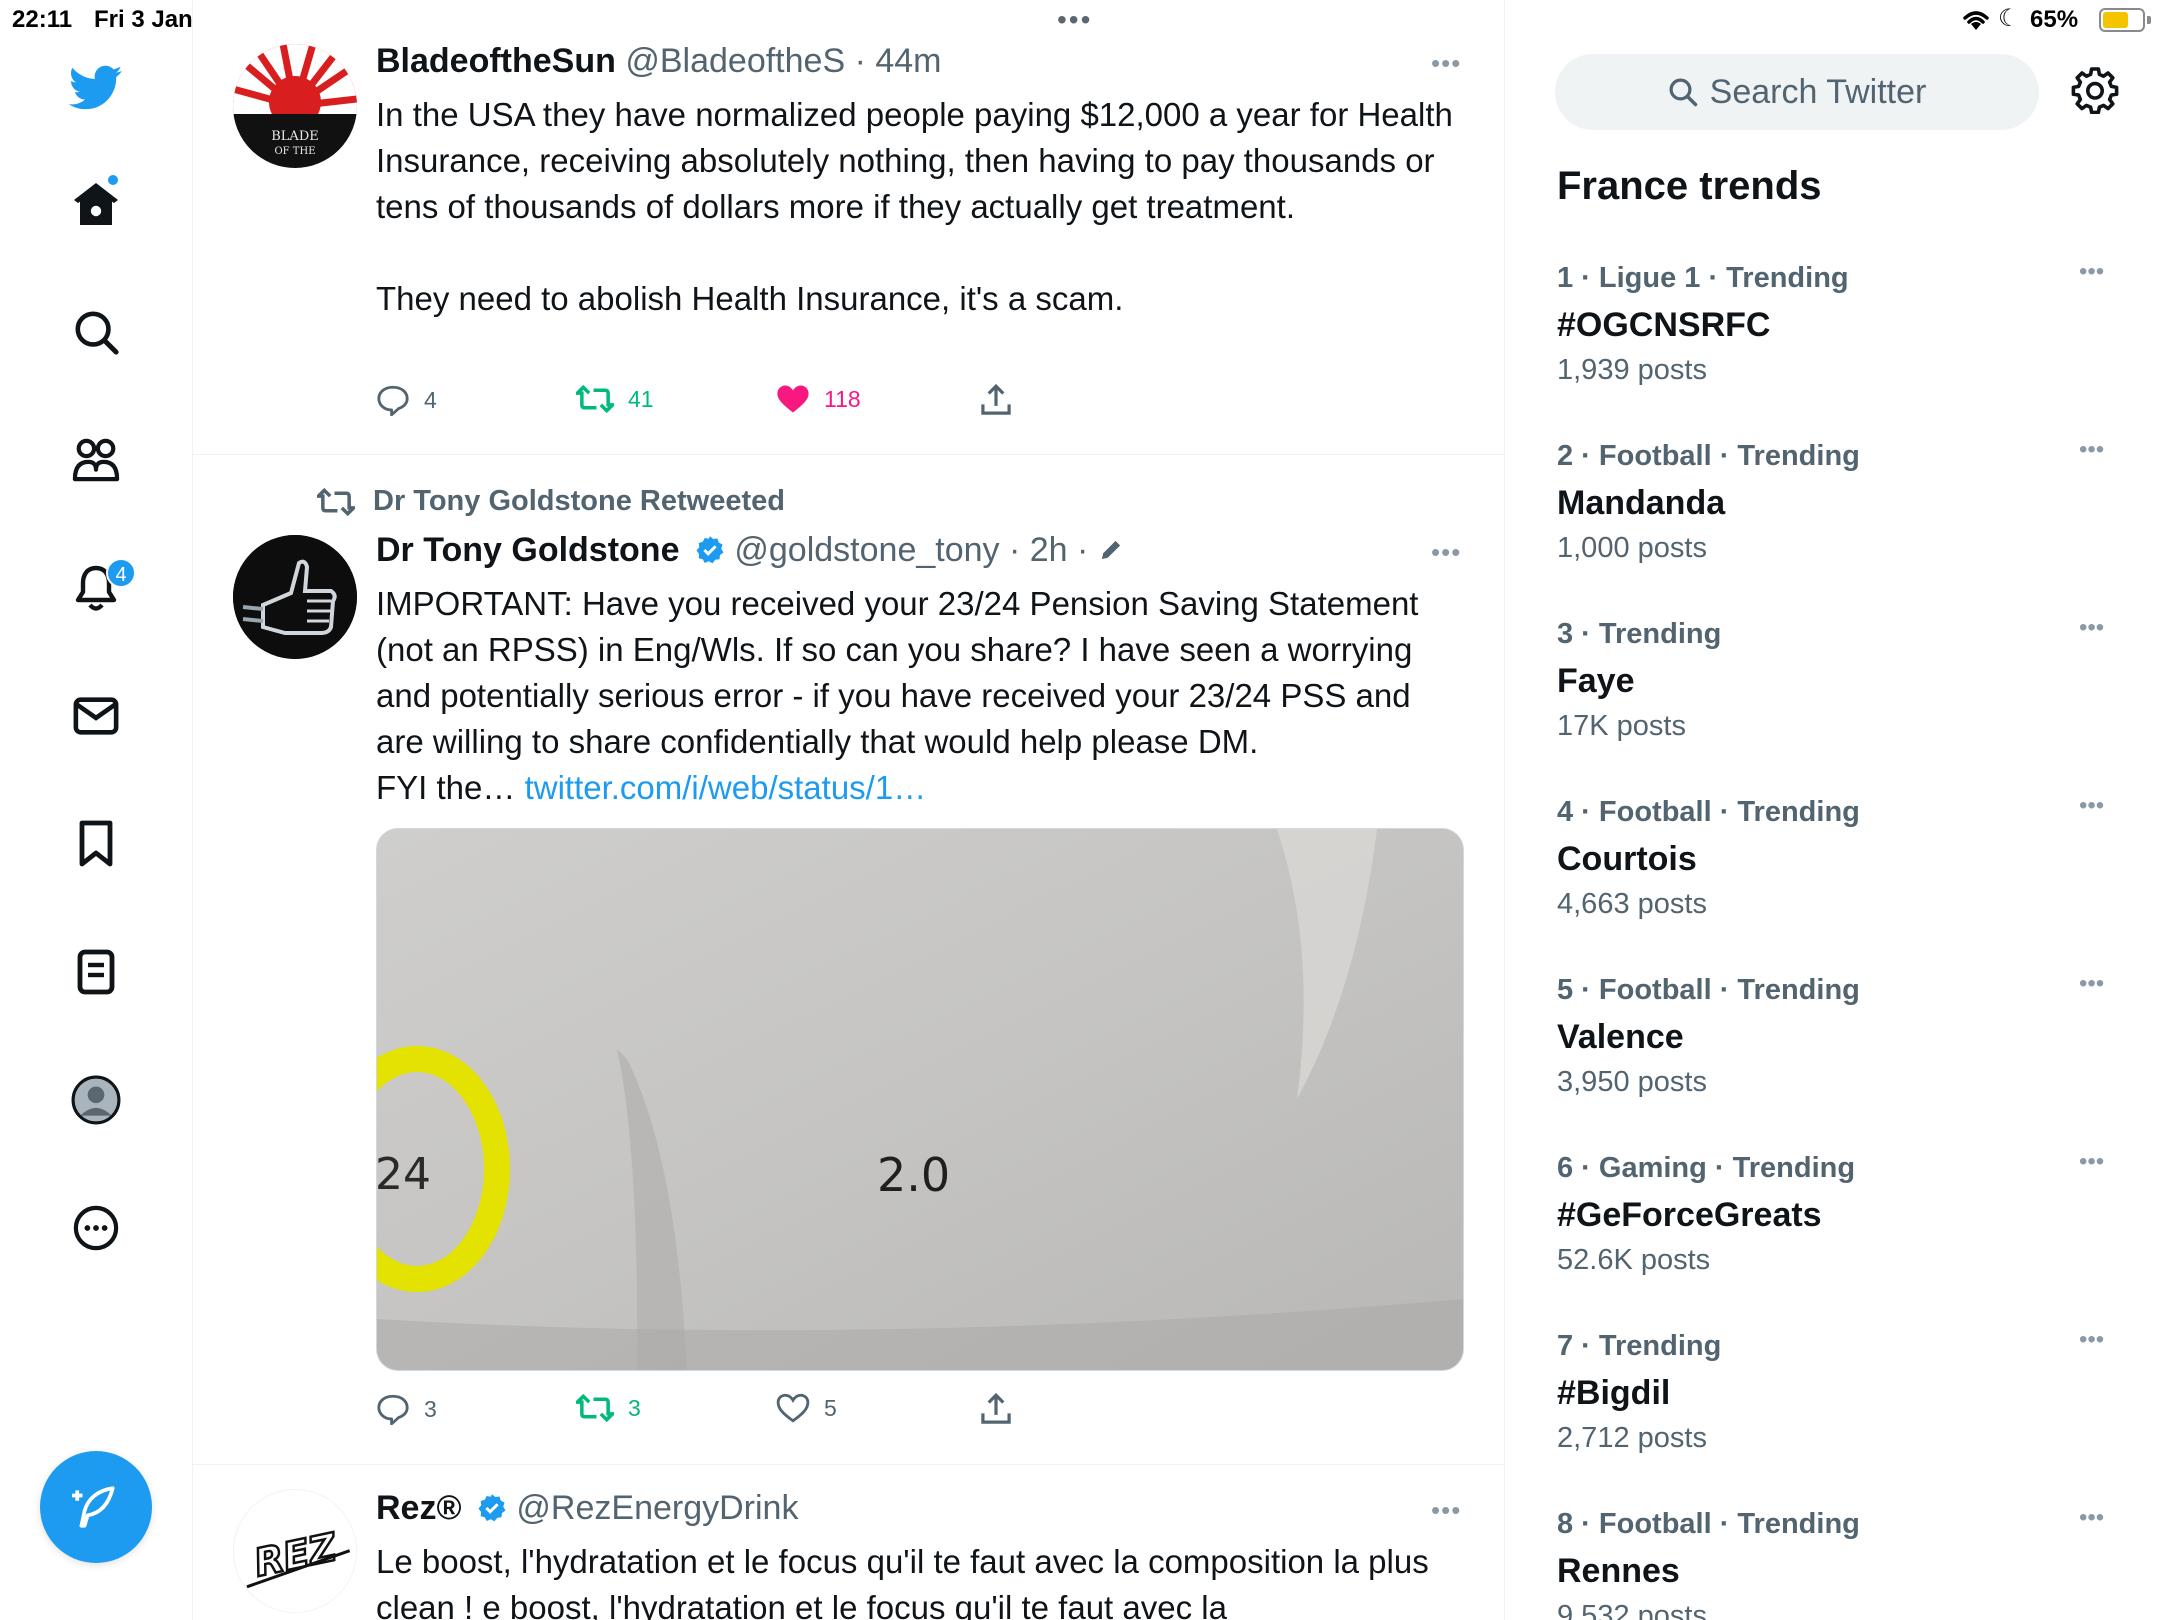 The image size is (2160, 1620). I want to click on trend-title: #GeForceGreats, so click(1689, 1215).